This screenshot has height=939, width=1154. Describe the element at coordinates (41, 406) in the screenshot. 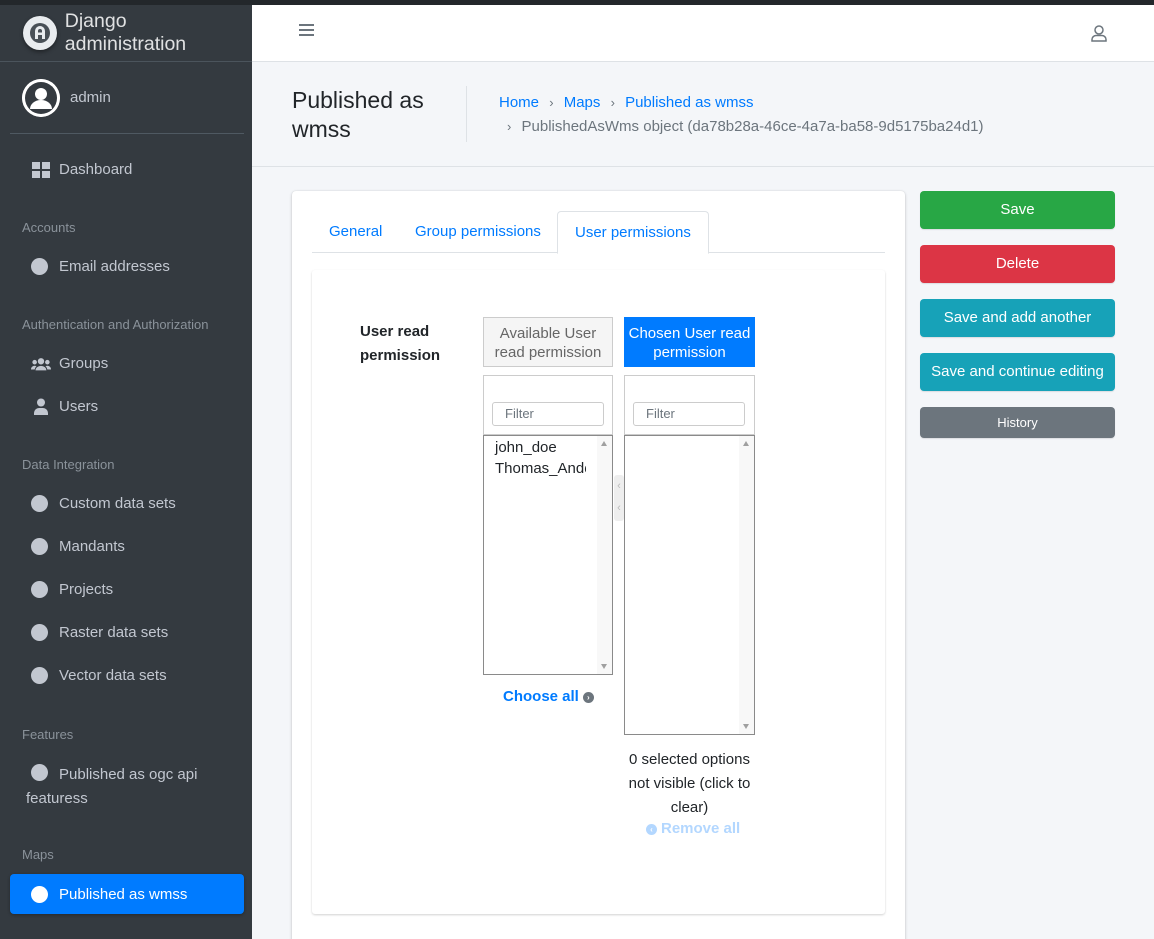

I see `user-icon` at that location.